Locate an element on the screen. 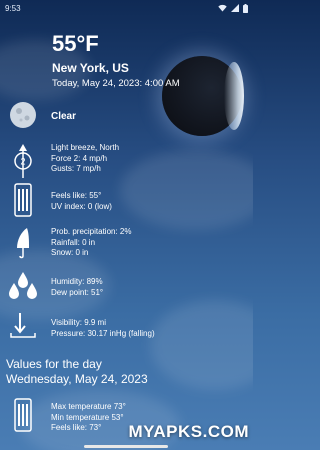  feels-like-details: Feels like: 55° UV index: 0 (low) is located at coordinates (79, 200).